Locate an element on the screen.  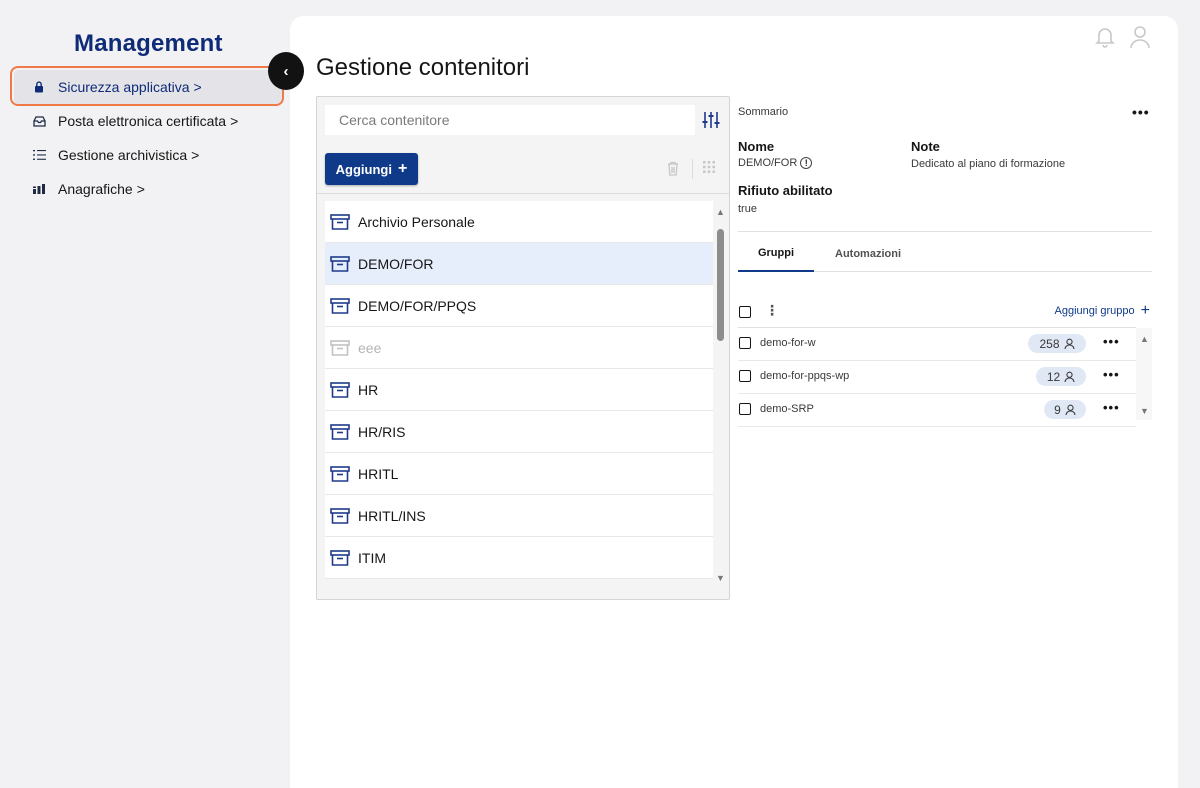
filter-settings-icon is located at coordinates (711, 120).